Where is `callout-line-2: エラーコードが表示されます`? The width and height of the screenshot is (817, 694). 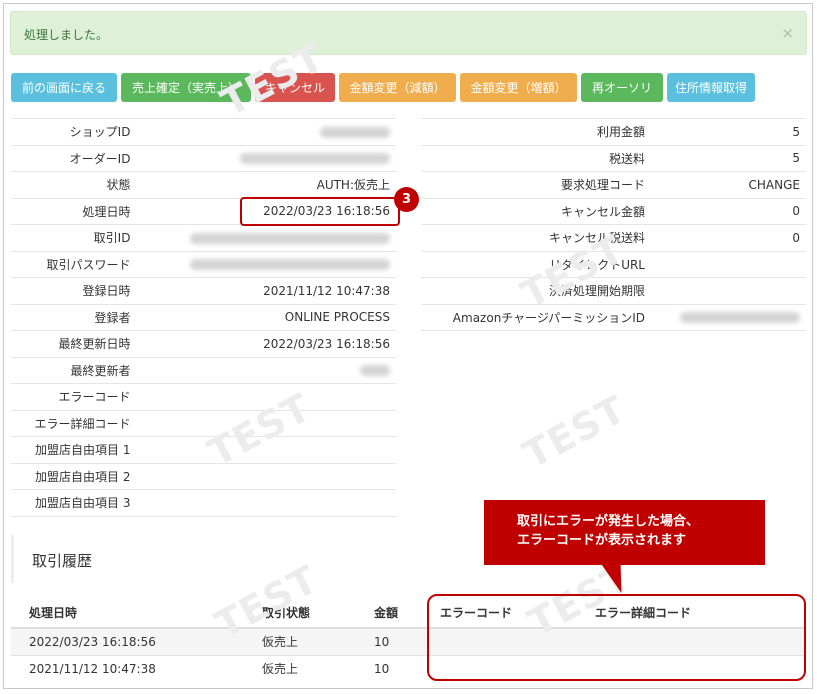 callout-line-2: エラーコードが表示されます is located at coordinates (602, 540).